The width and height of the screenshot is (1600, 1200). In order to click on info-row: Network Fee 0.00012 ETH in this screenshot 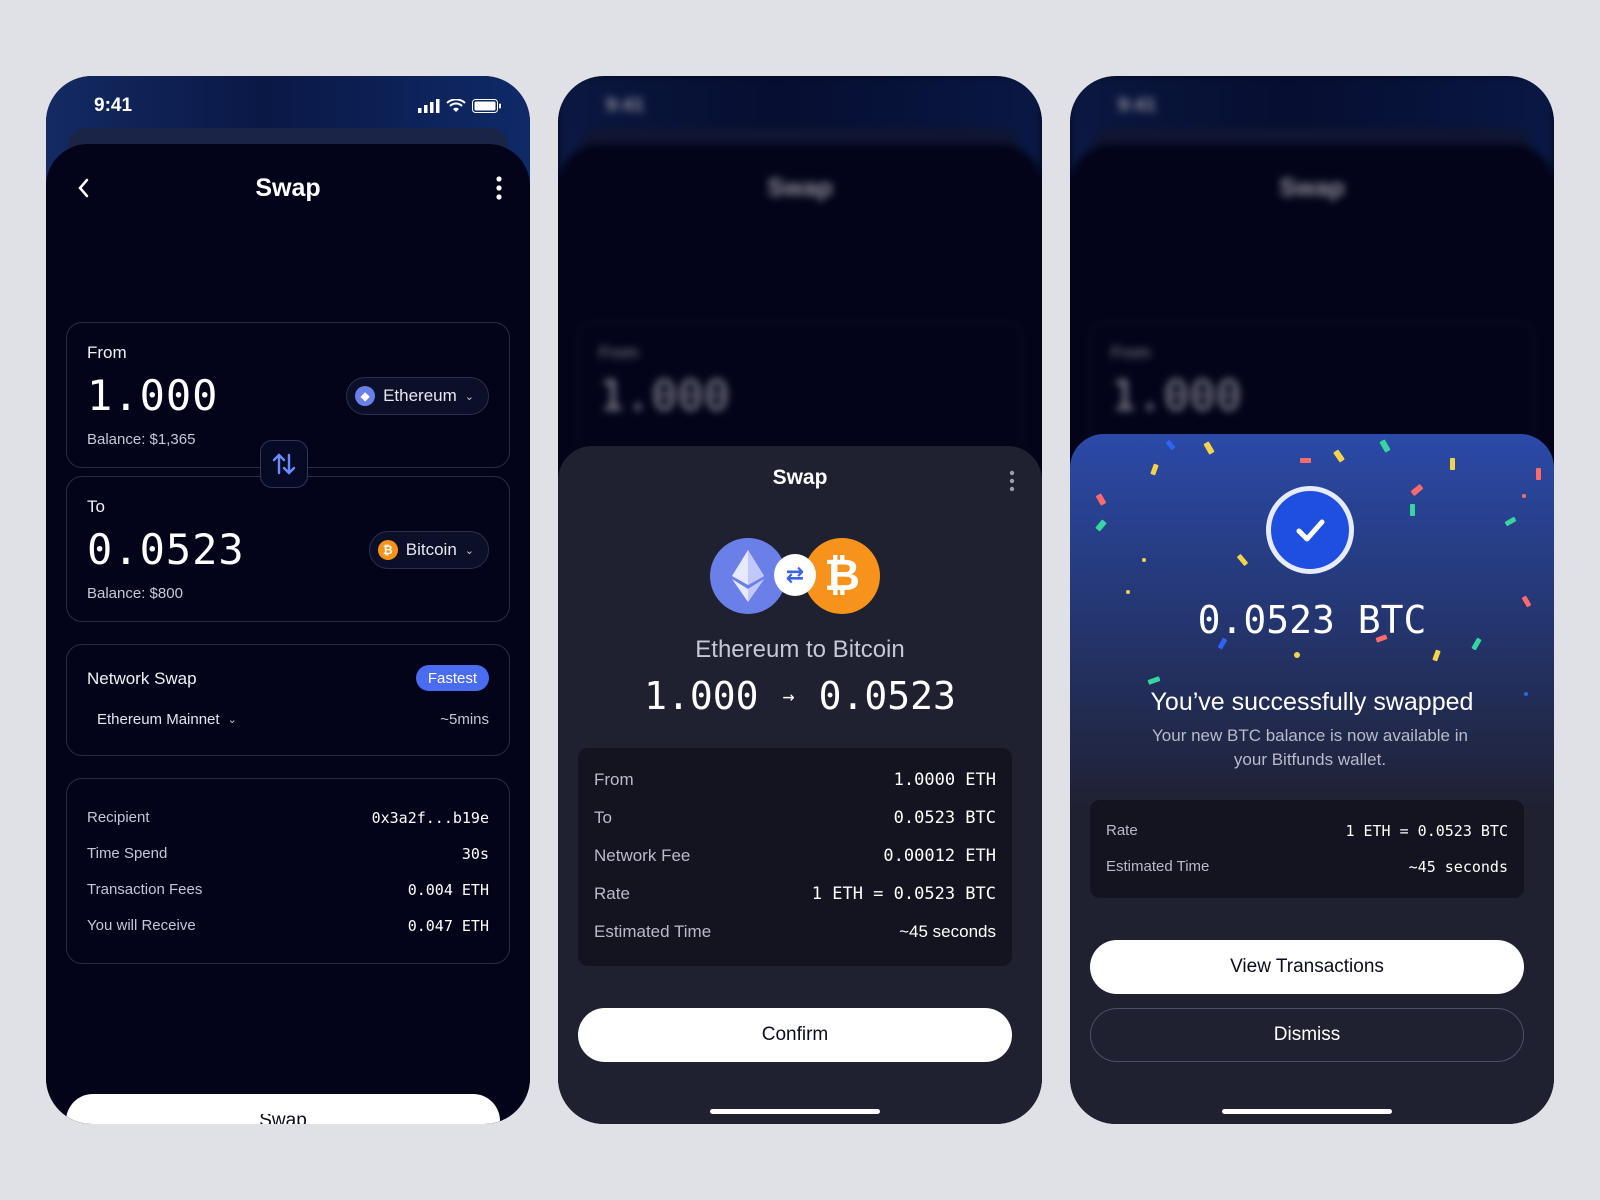, I will do `click(795, 856)`.